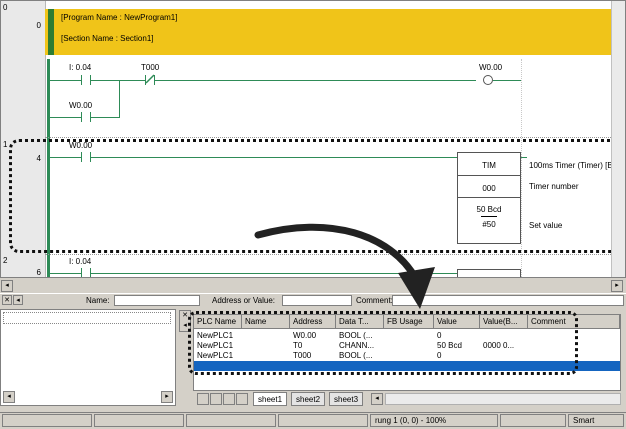 The height and width of the screenshot is (429, 626). Describe the element at coordinates (242, 399) in the screenshot. I see `last-sheet-icon` at that location.